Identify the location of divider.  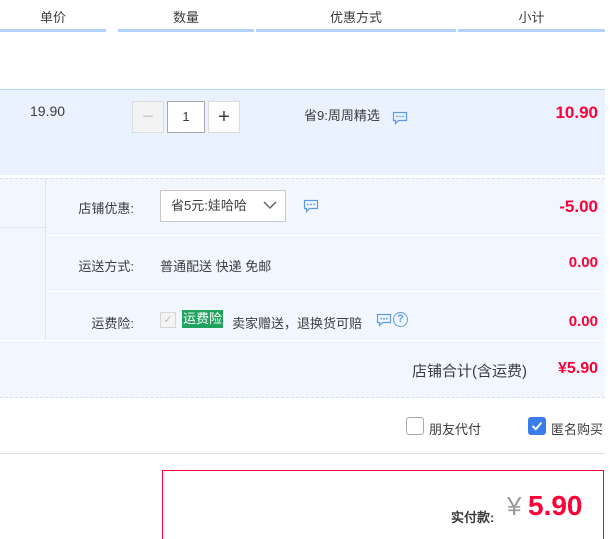
(302, 453).